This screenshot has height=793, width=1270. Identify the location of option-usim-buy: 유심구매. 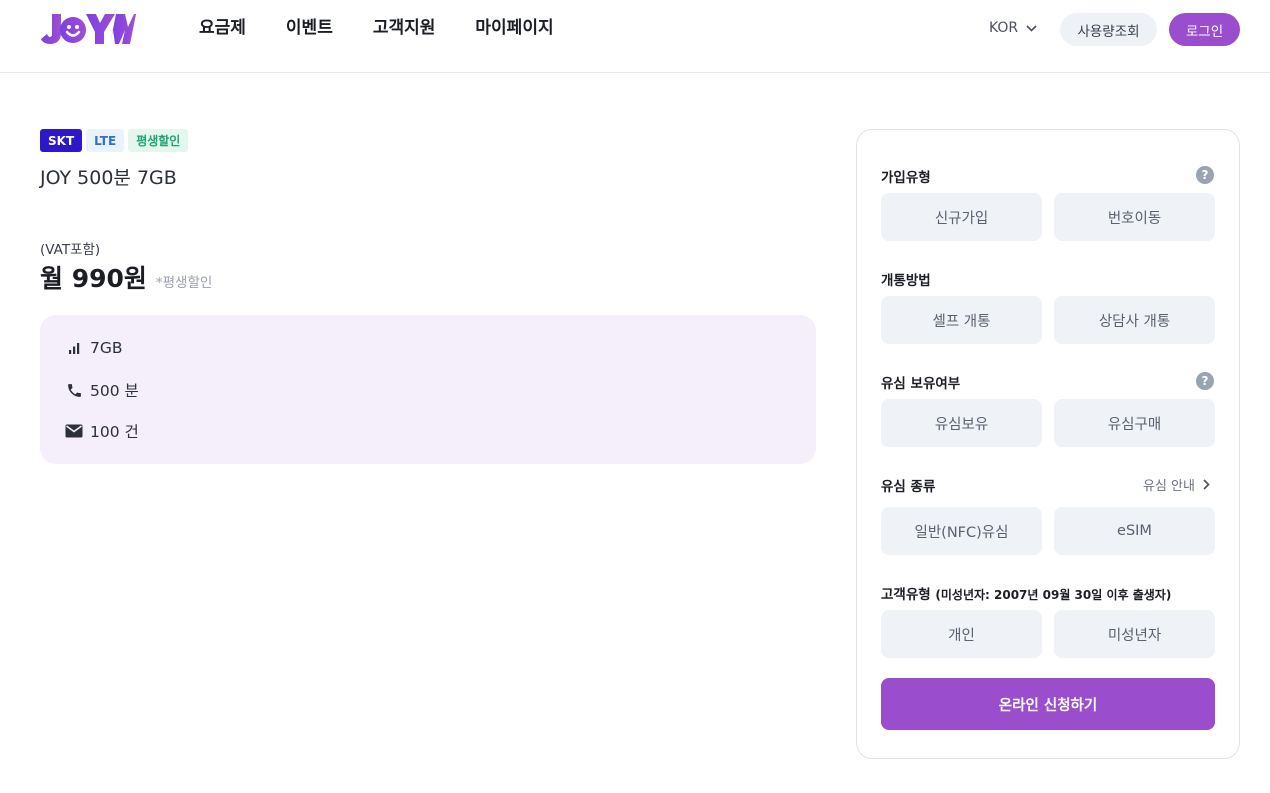
(1134, 423).